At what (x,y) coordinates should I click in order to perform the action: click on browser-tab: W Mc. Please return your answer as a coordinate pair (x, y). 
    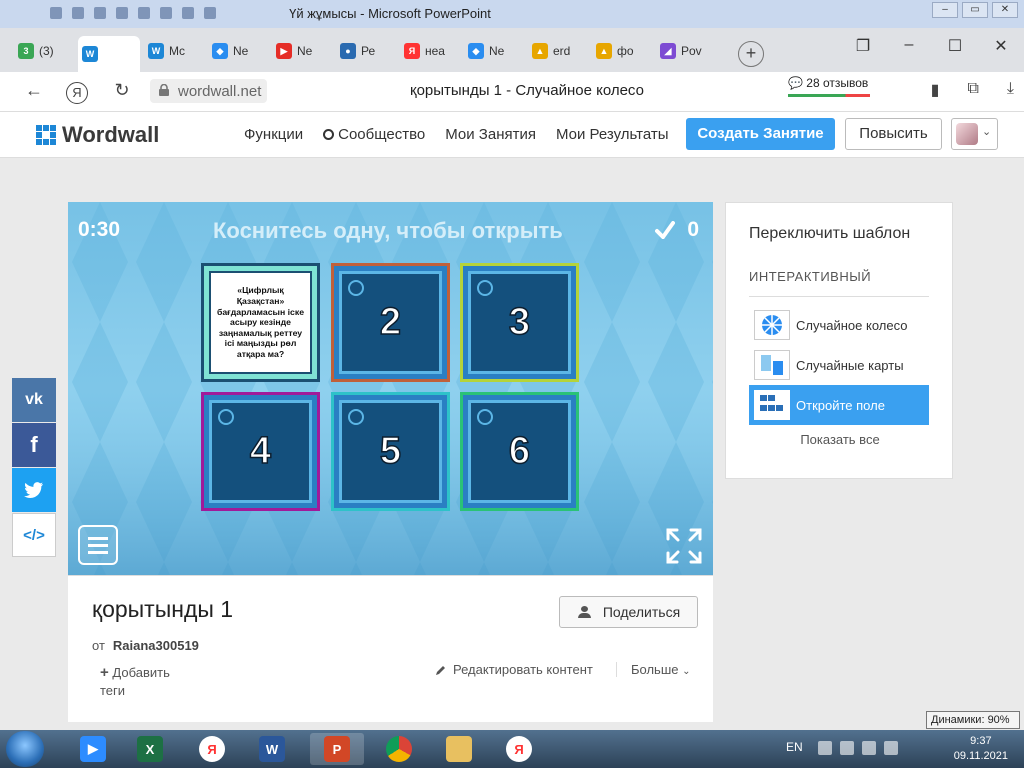
    Looking at the image, I should click on (174, 51).